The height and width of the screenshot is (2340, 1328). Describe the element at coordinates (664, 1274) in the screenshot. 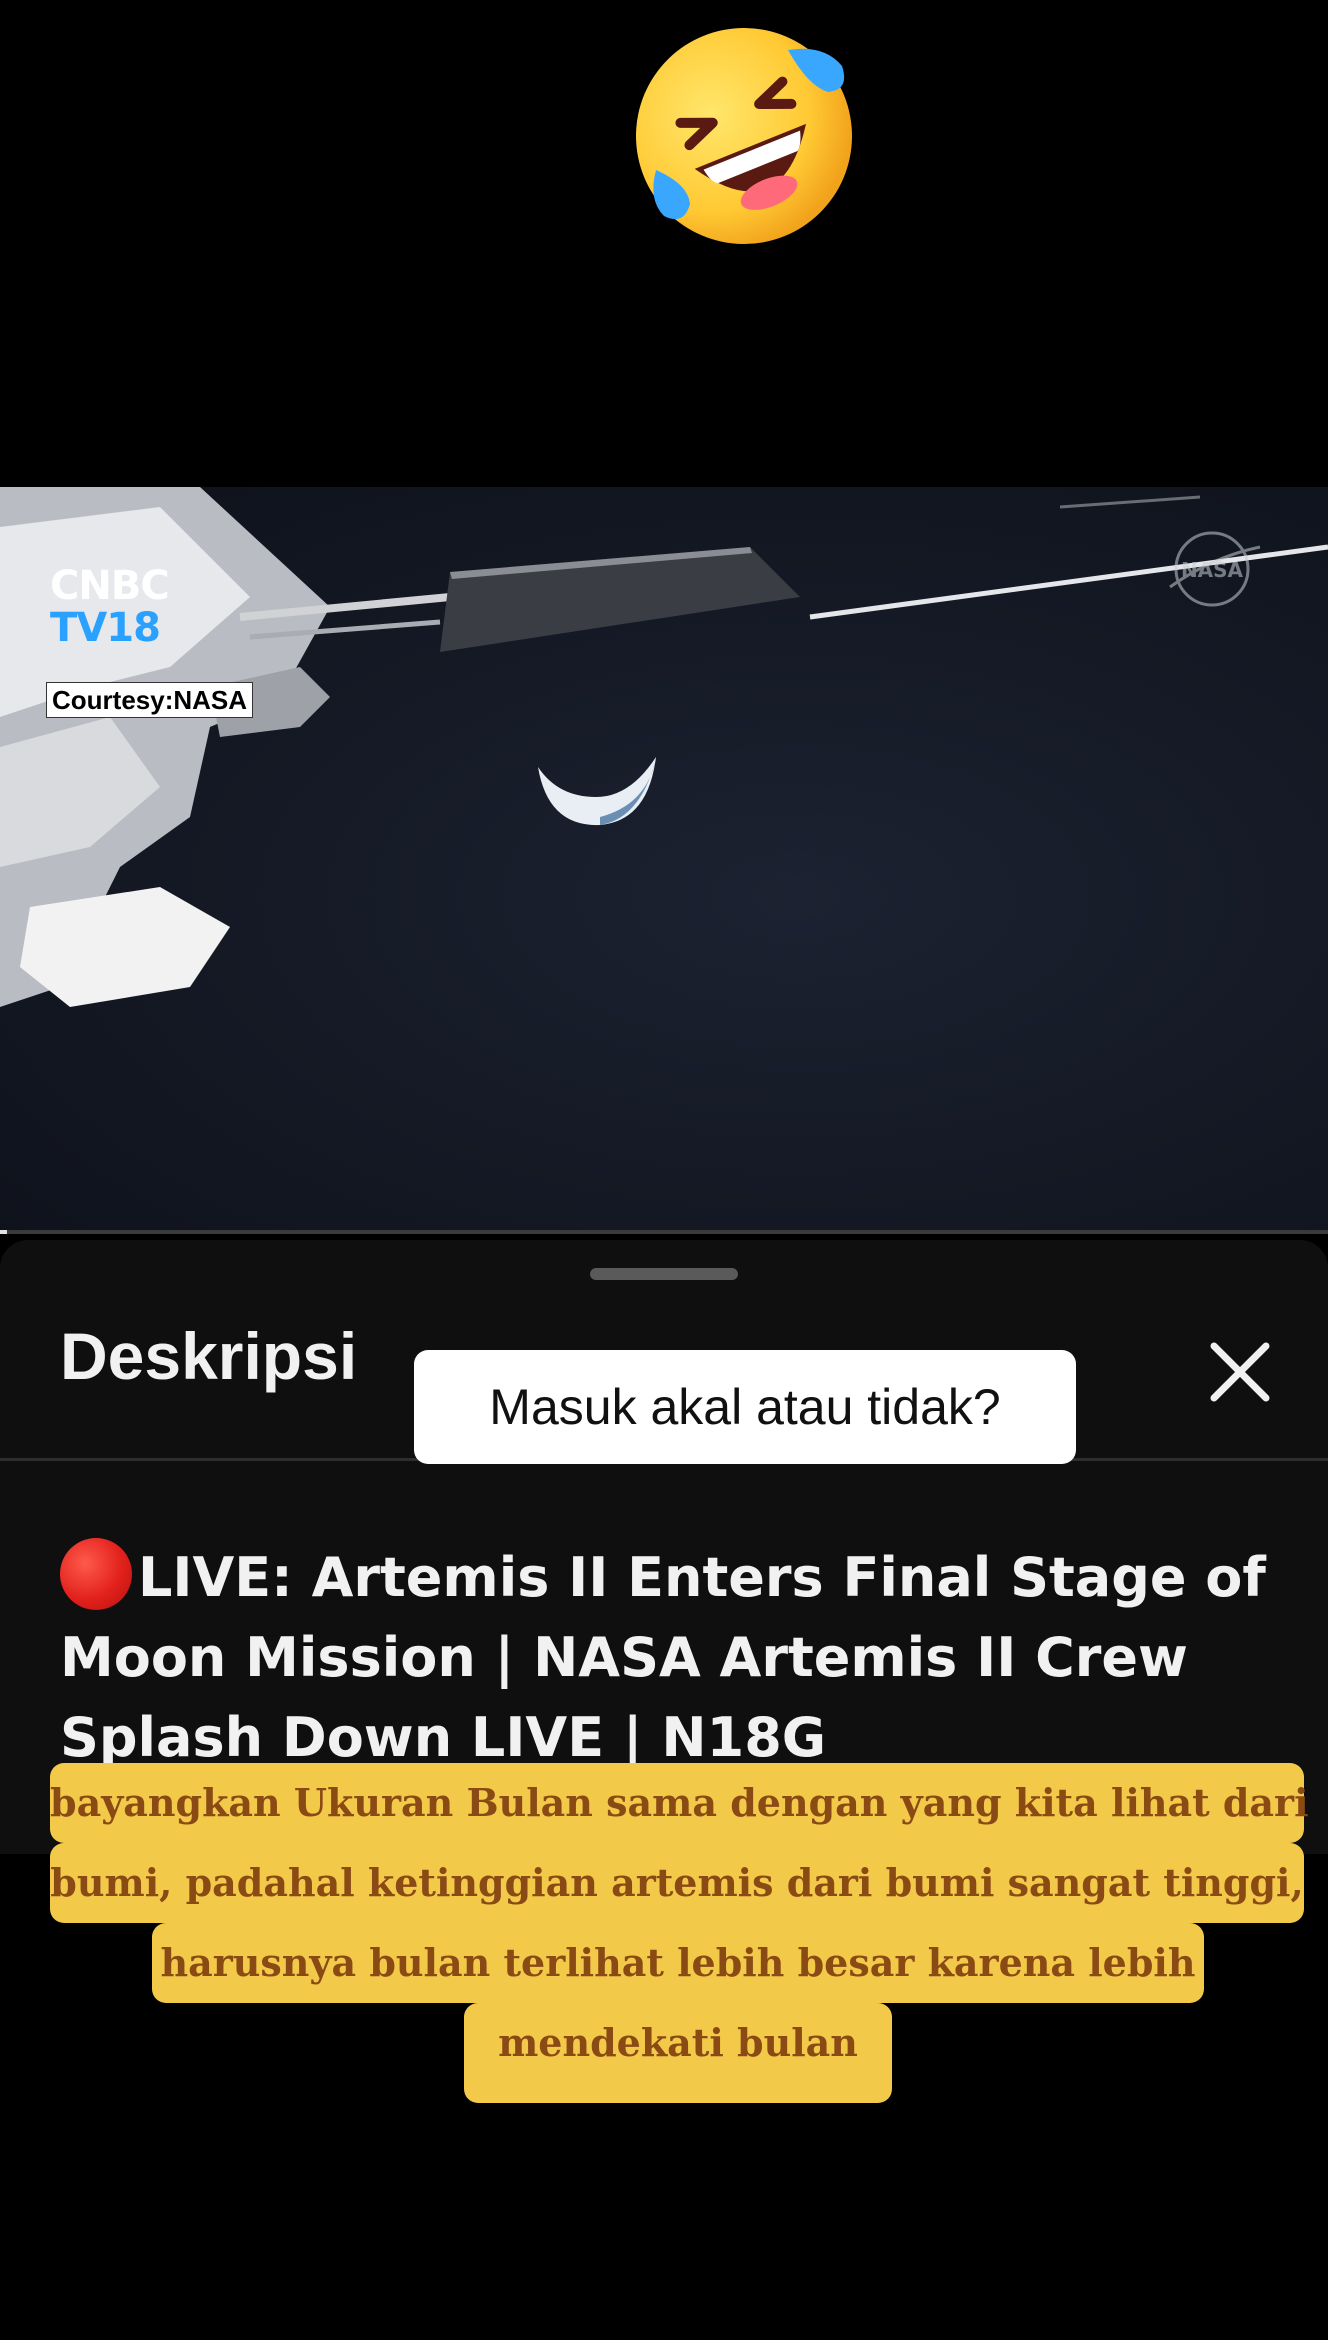

I see `drag-handle` at that location.